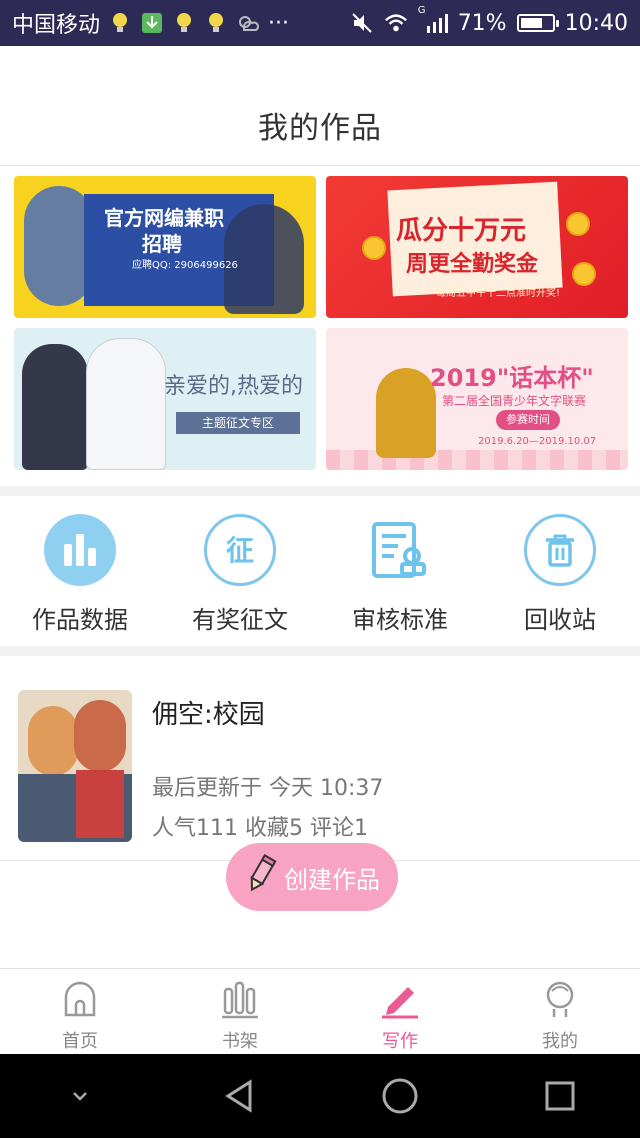 Image resolution: width=640 pixels, height=1138 pixels. What do you see at coordinates (400, 550) in the screenshot?
I see `review-standard-icon` at bounding box center [400, 550].